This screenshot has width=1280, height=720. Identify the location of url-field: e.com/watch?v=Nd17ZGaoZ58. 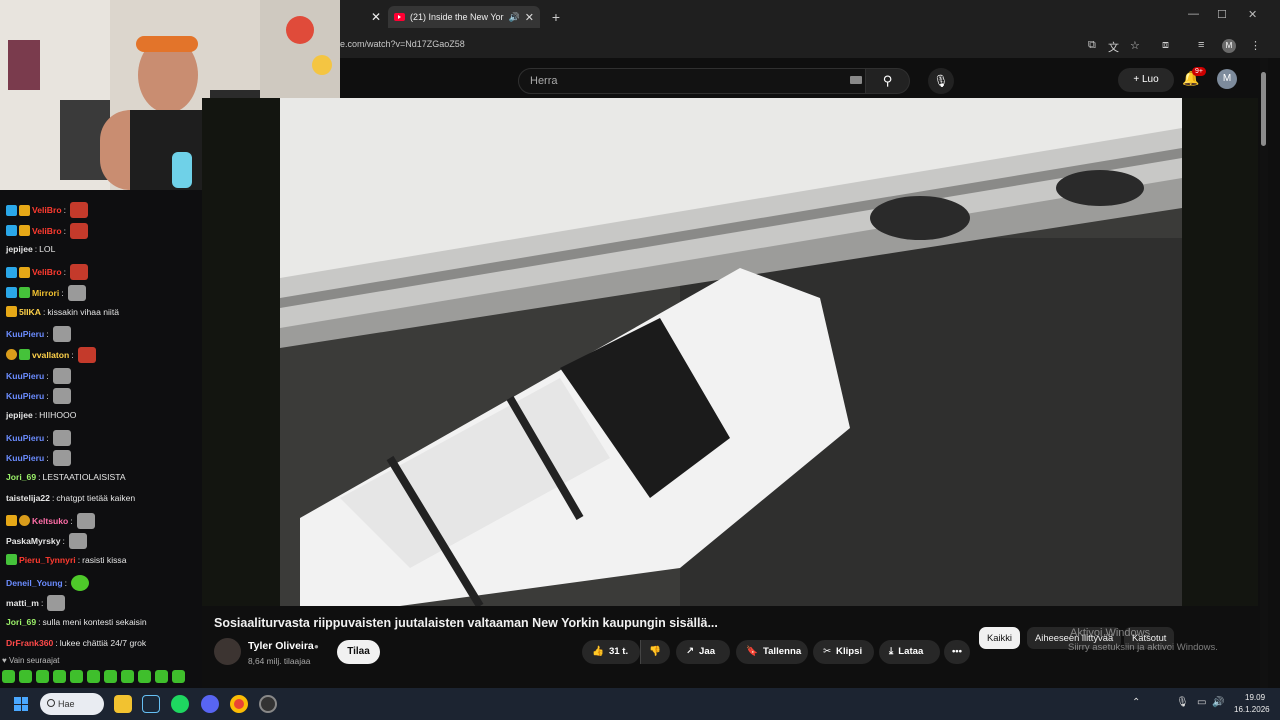
(402, 44).